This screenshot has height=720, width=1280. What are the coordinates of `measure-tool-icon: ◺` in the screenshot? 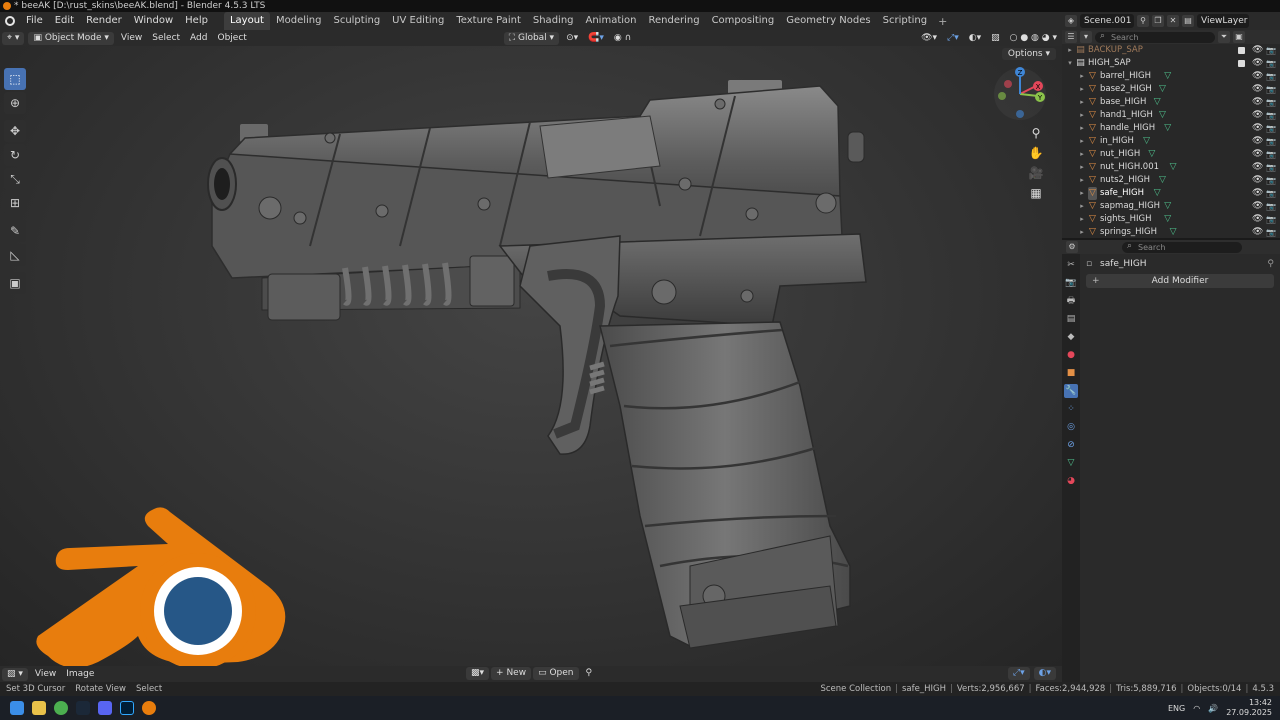 It's located at (15, 255).